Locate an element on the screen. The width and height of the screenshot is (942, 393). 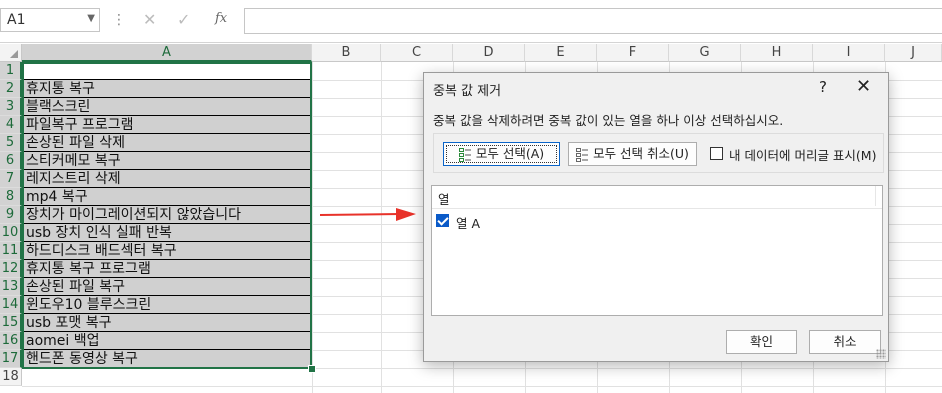
cell-a10: usb 장치 인식 실패 반복 is located at coordinates (167, 233).